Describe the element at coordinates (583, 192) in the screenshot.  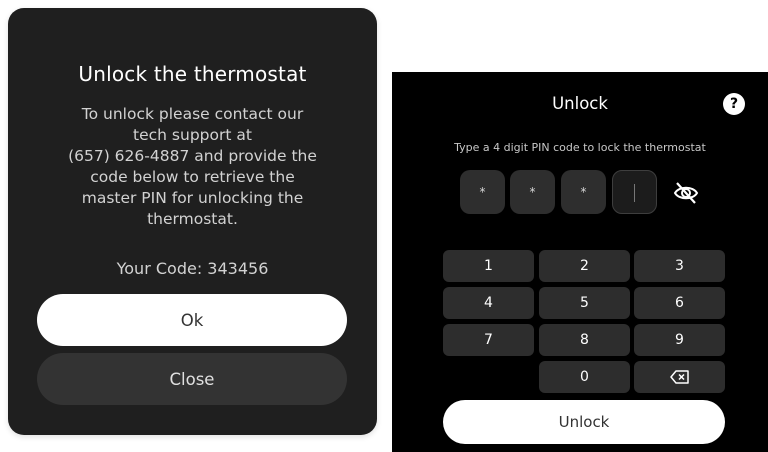
I see `pin-digit-3: *` at that location.